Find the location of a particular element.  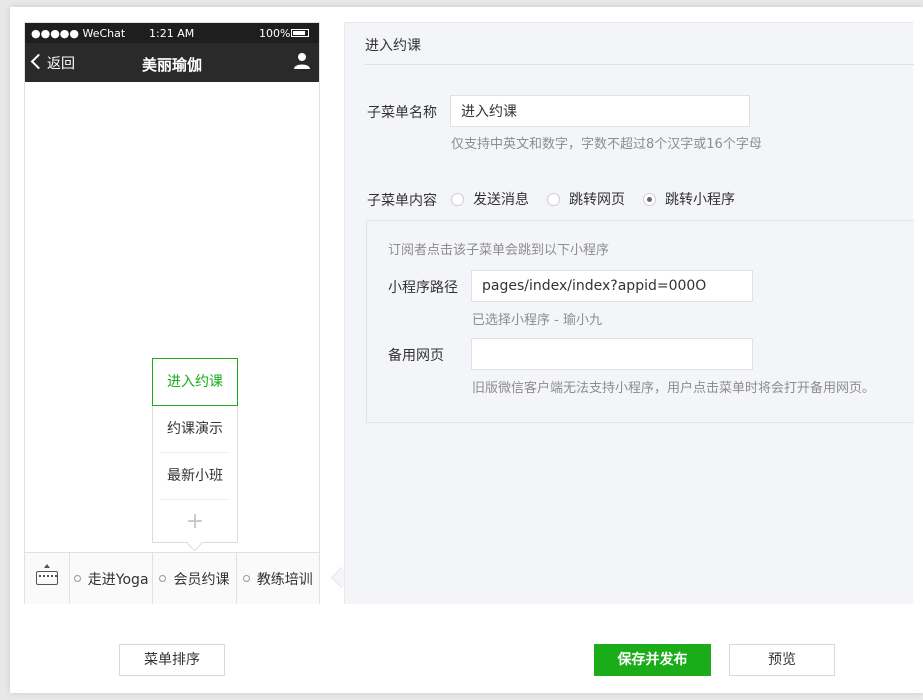

menu-item-yoga: 走进Yoga is located at coordinates (112, 578).